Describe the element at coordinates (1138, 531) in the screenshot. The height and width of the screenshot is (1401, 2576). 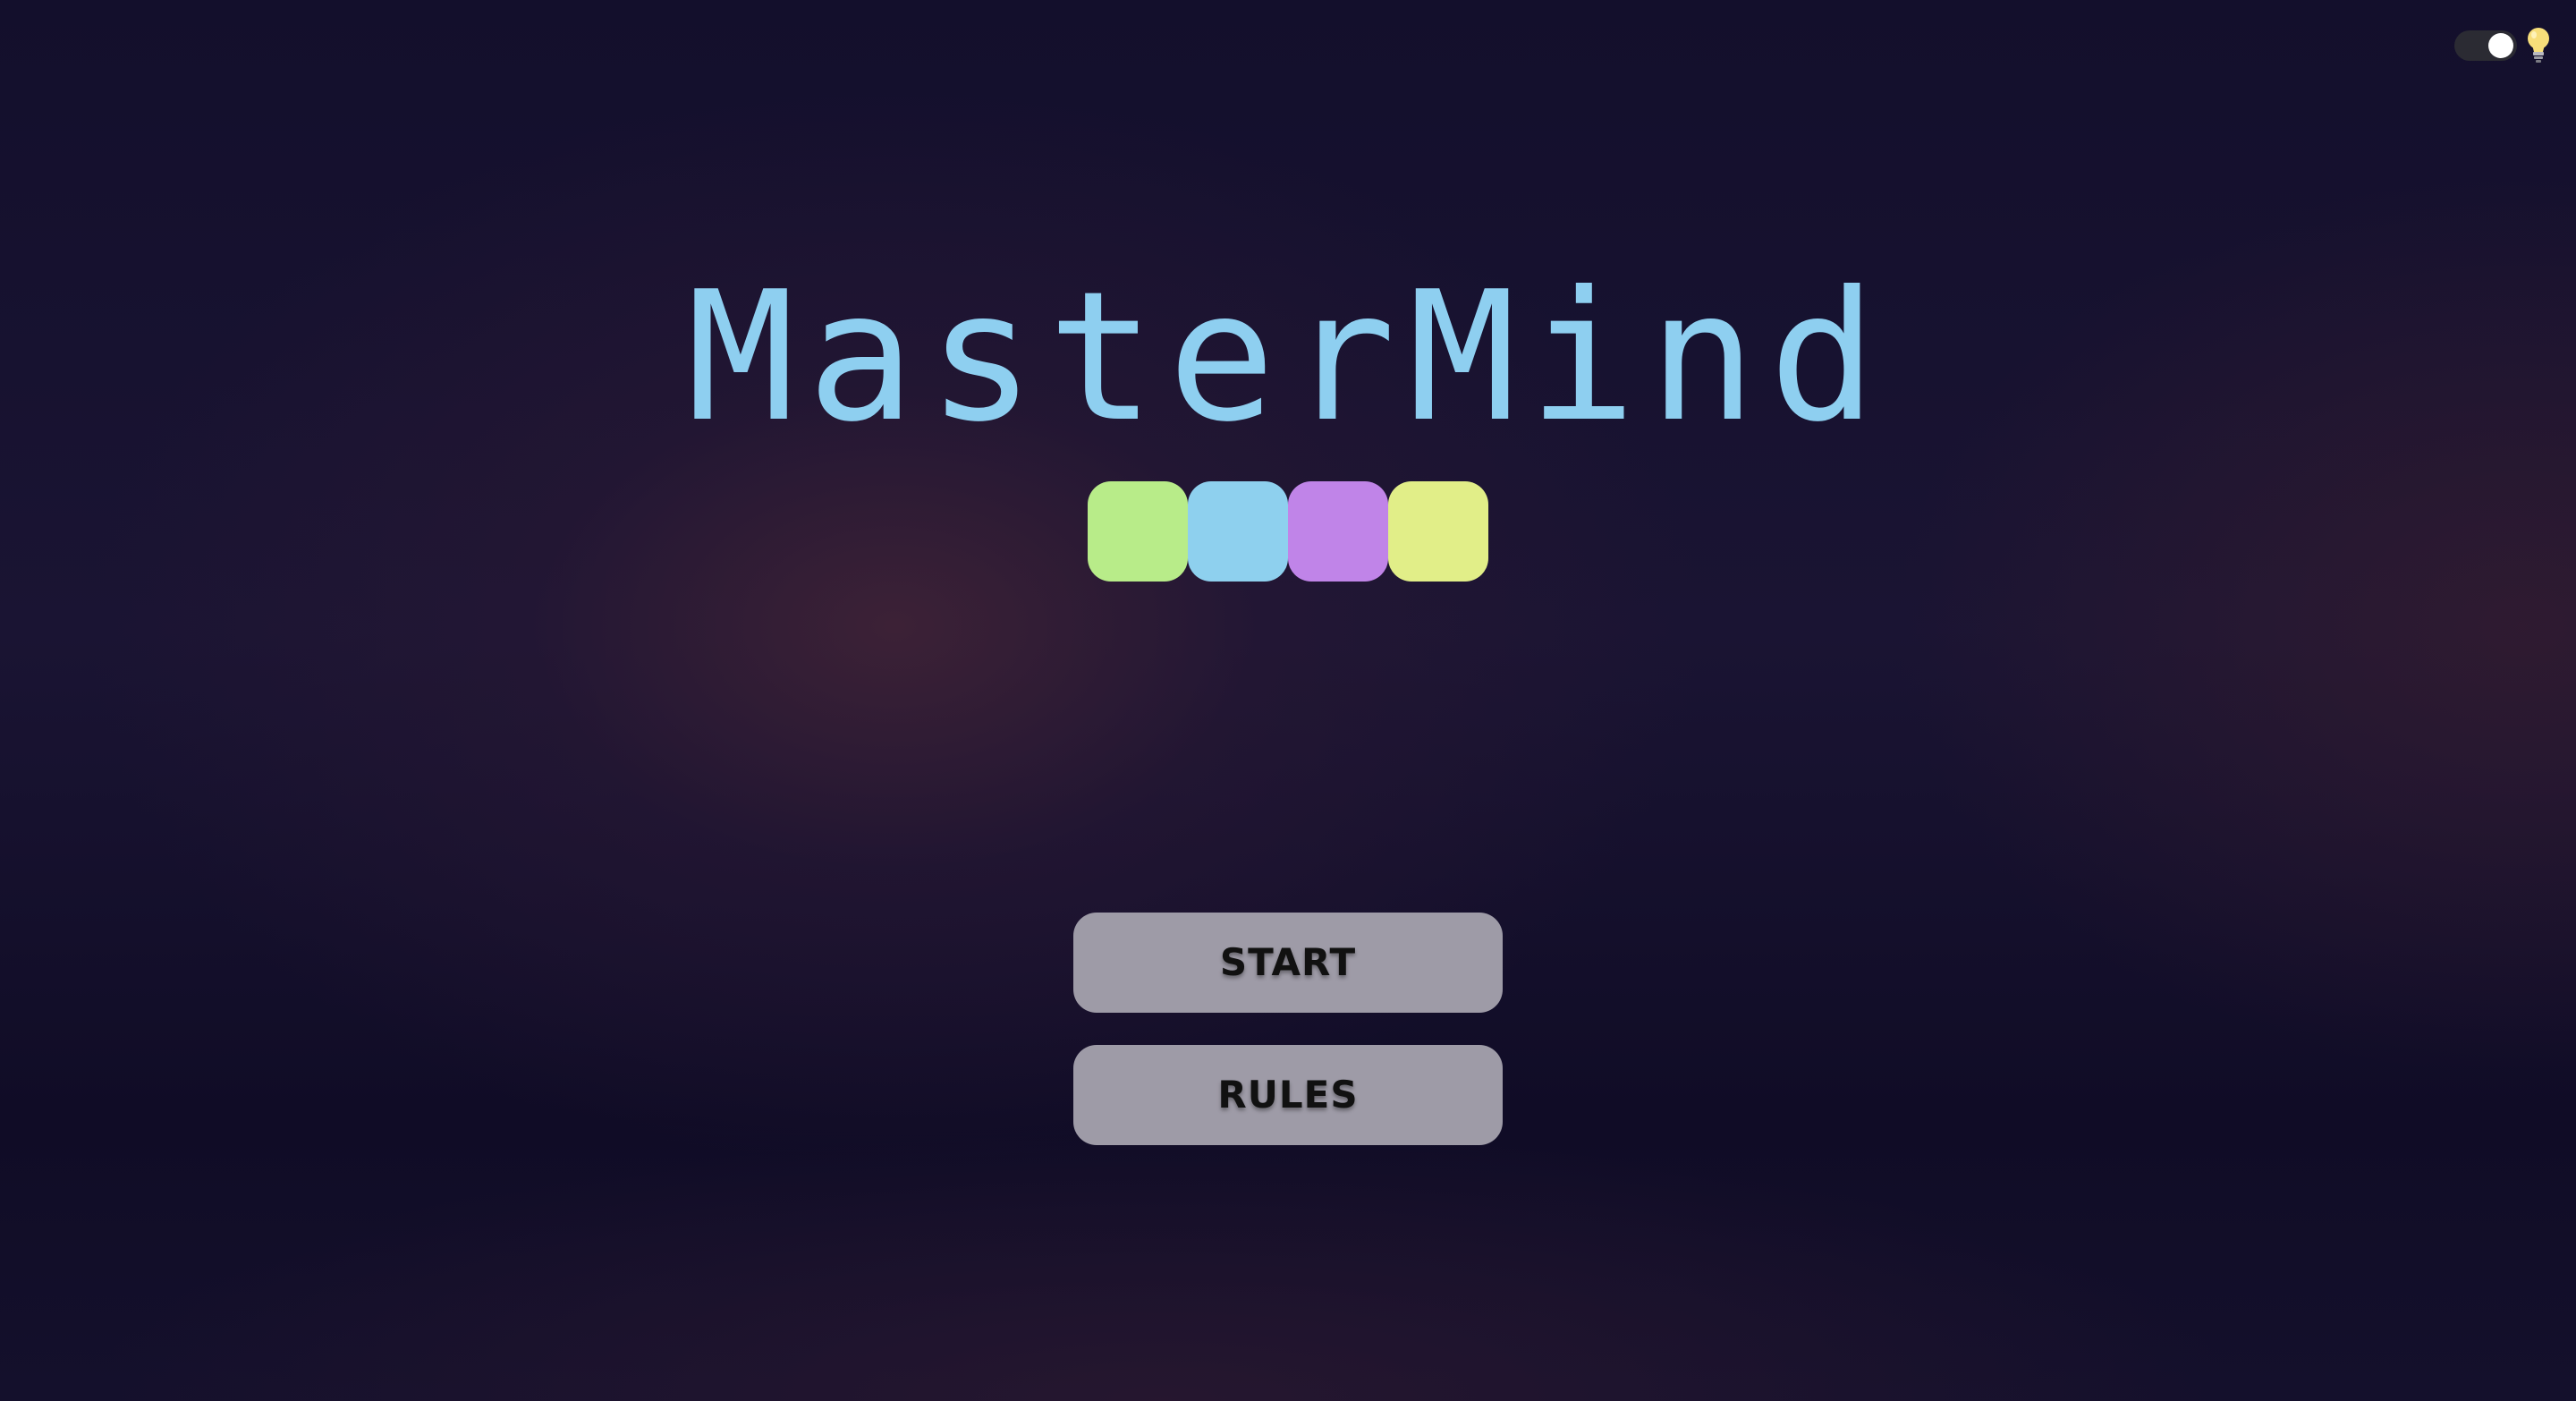
I see `peg-green` at that location.